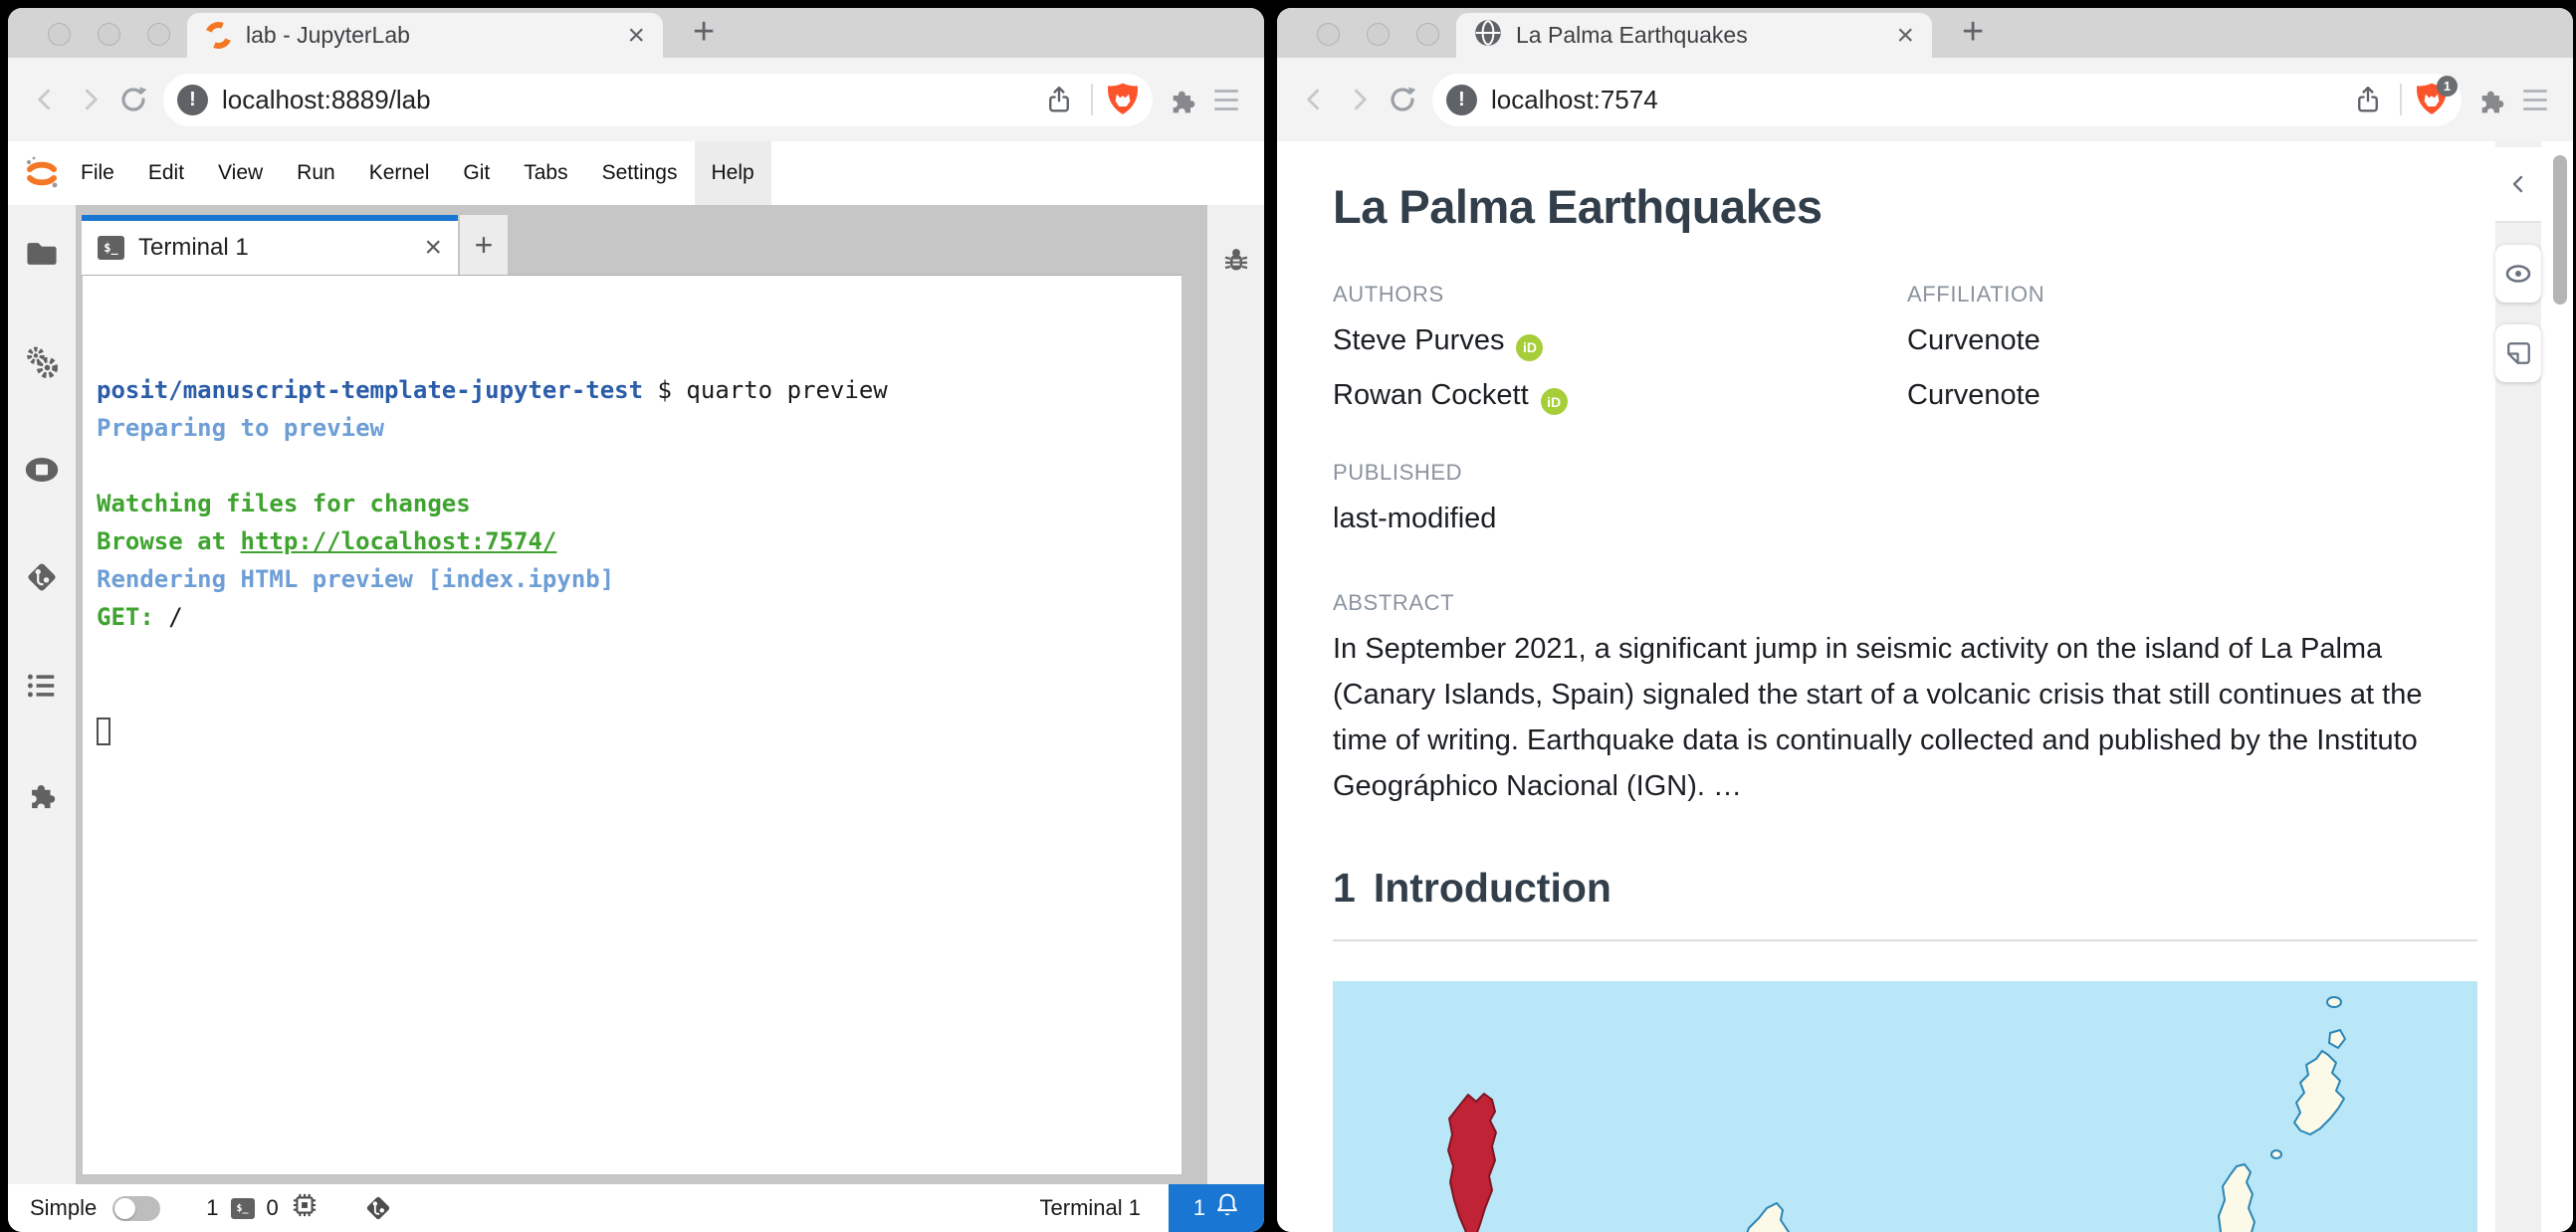 This screenshot has height=1232, width=2576. Describe the element at coordinates (136, 1208) in the screenshot. I see `simple-mode-toggle` at that location.